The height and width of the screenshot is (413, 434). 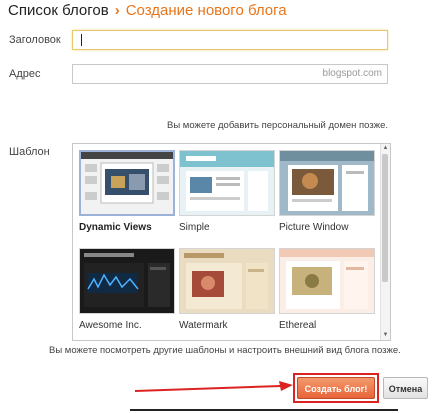 I want to click on template-name: Simple, so click(x=194, y=227).